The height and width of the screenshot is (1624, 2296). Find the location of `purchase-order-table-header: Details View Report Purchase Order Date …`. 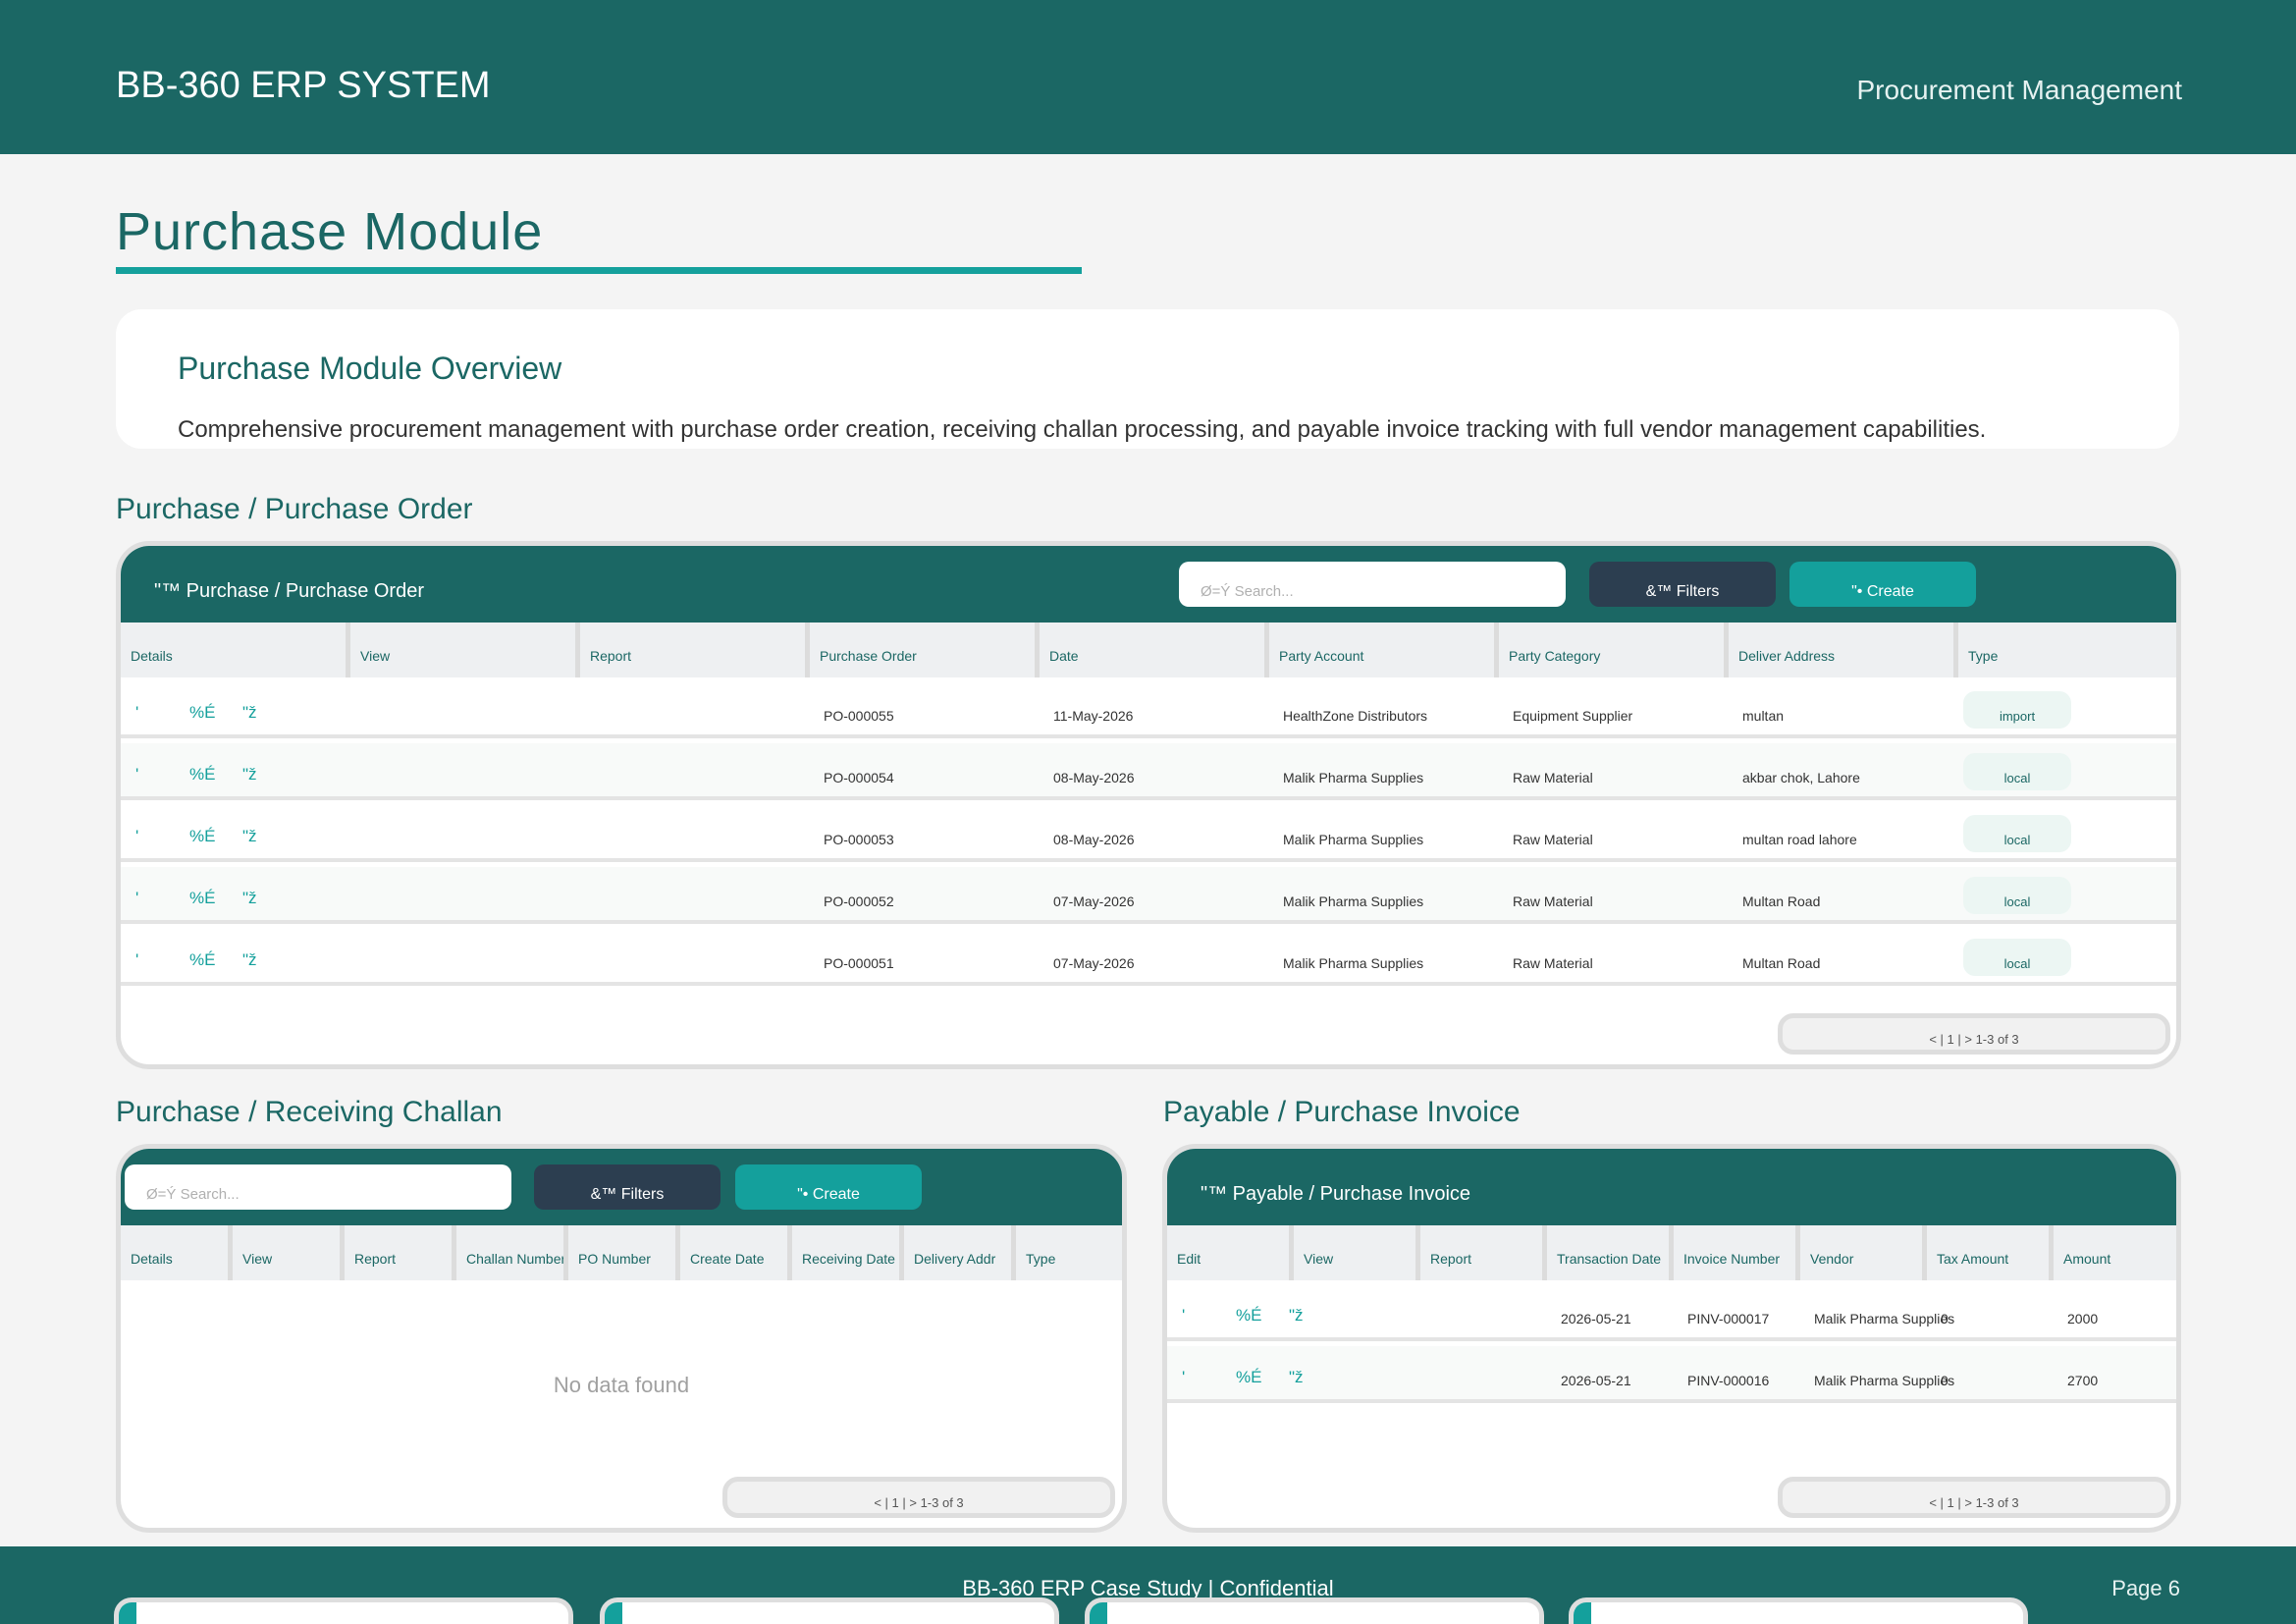

purchase-order-table-header: Details View Report Purchase Order Date … is located at coordinates (1148, 650).